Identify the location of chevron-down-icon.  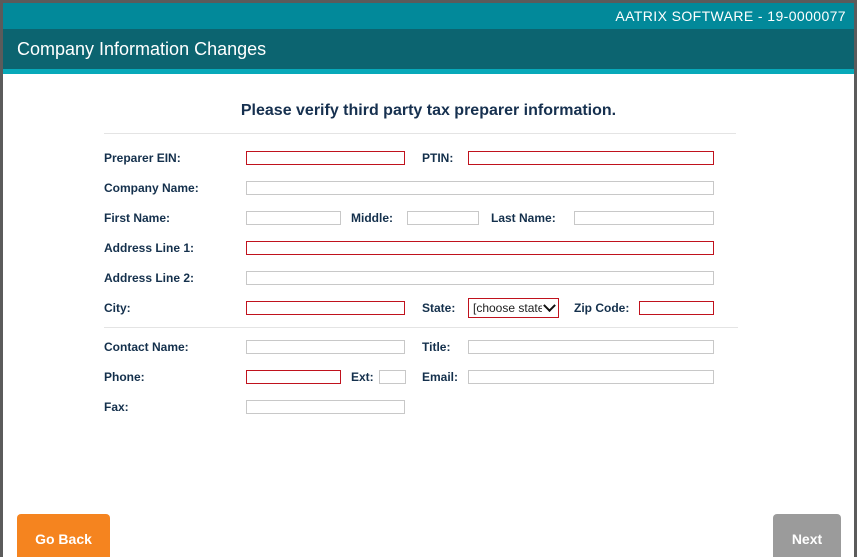
(549, 305).